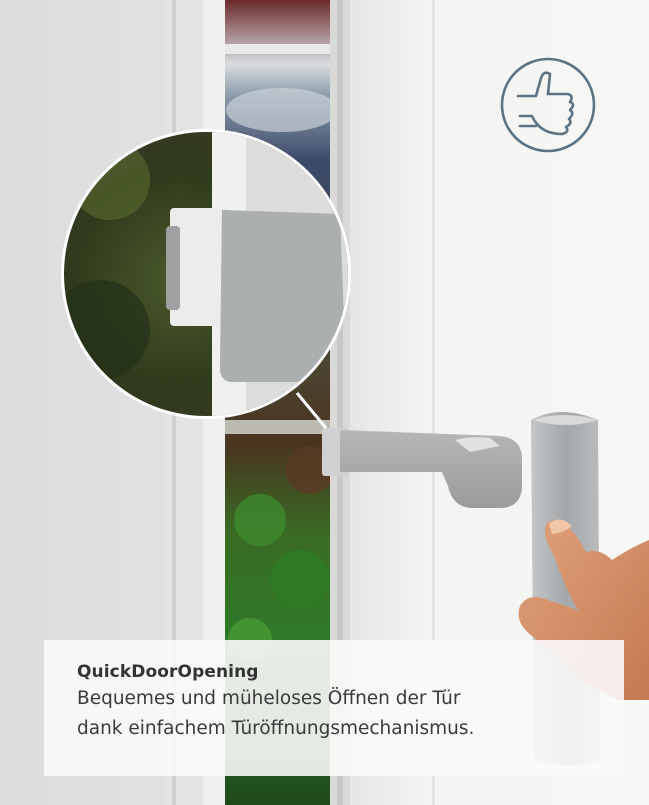  I want to click on feature-title: QuickDoorOpening, so click(168, 672).